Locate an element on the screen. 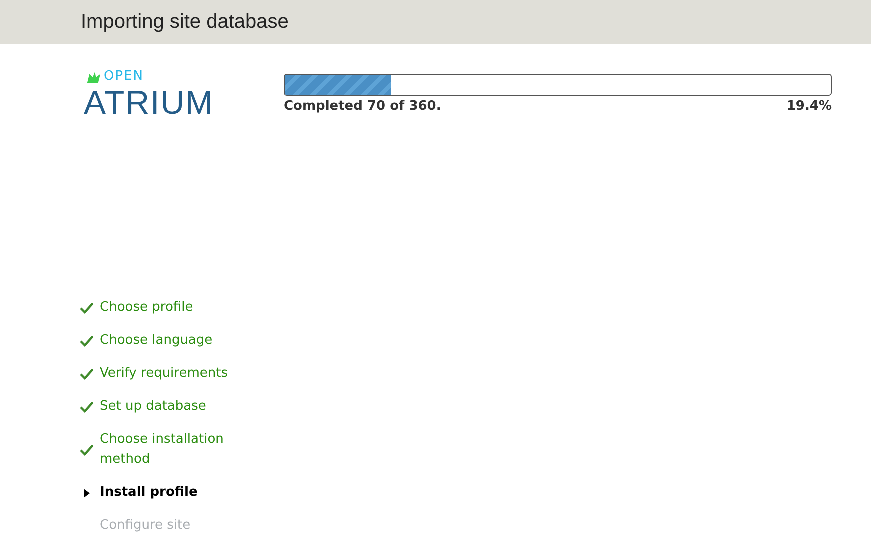 This screenshot has width=871, height=535. logo-small-text: OPEN is located at coordinates (124, 76).